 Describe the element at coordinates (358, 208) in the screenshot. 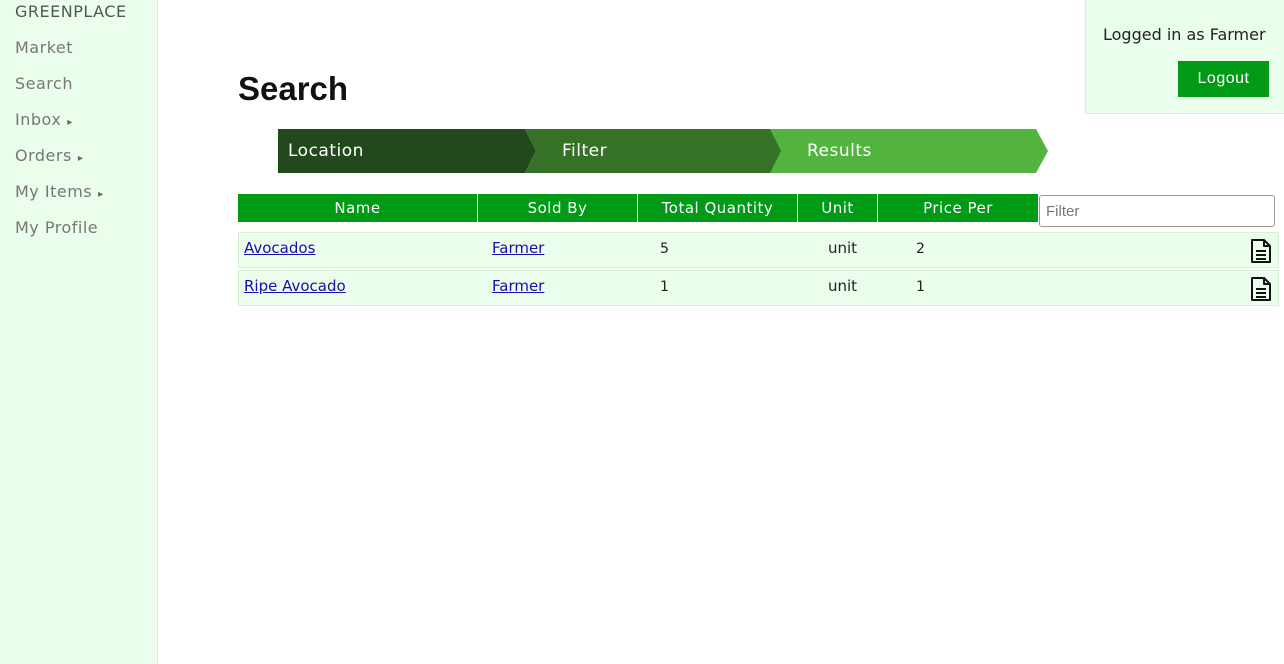

I see `column-header-name: Name` at that location.